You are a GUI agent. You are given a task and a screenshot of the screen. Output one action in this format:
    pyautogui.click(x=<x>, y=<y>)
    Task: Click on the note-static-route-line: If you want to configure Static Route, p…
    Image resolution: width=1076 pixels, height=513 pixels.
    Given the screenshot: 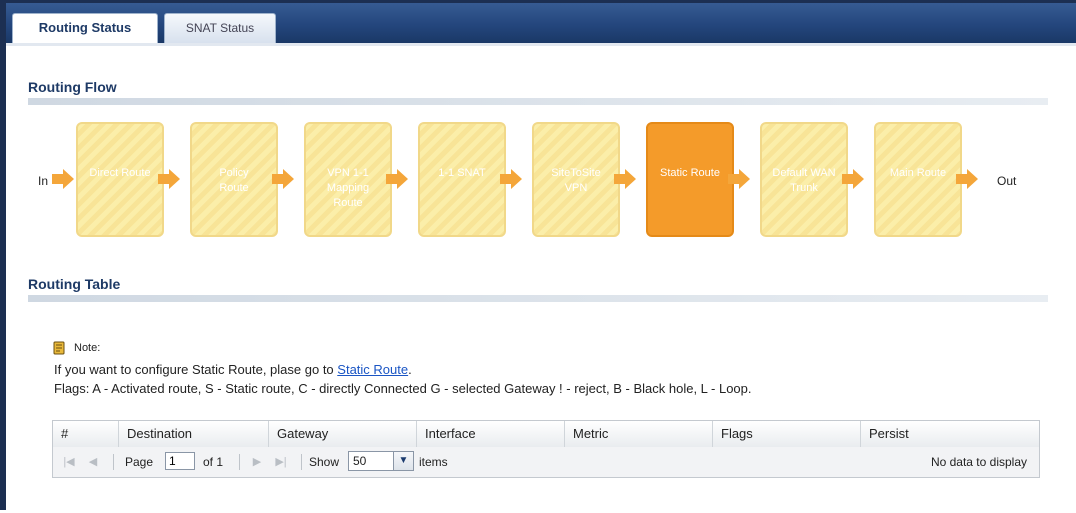 What is the action you would take?
    pyautogui.click(x=233, y=369)
    